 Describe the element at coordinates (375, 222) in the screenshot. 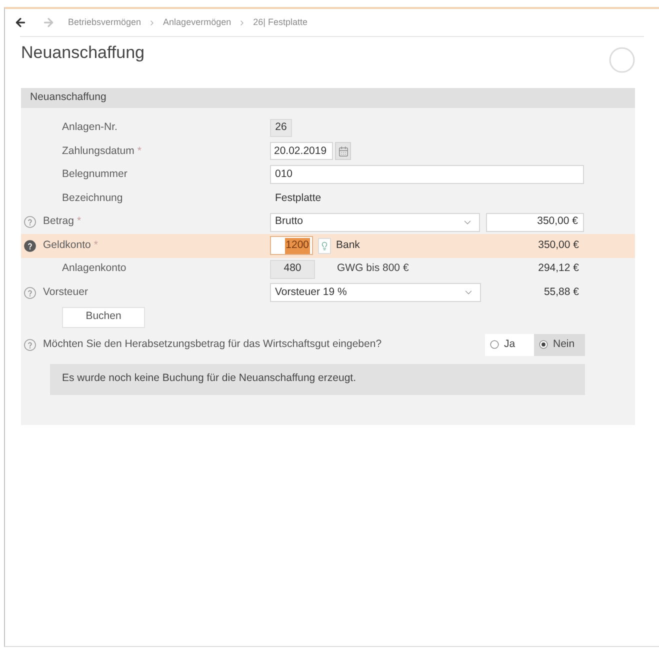

I see `dropdown: Brutto` at that location.